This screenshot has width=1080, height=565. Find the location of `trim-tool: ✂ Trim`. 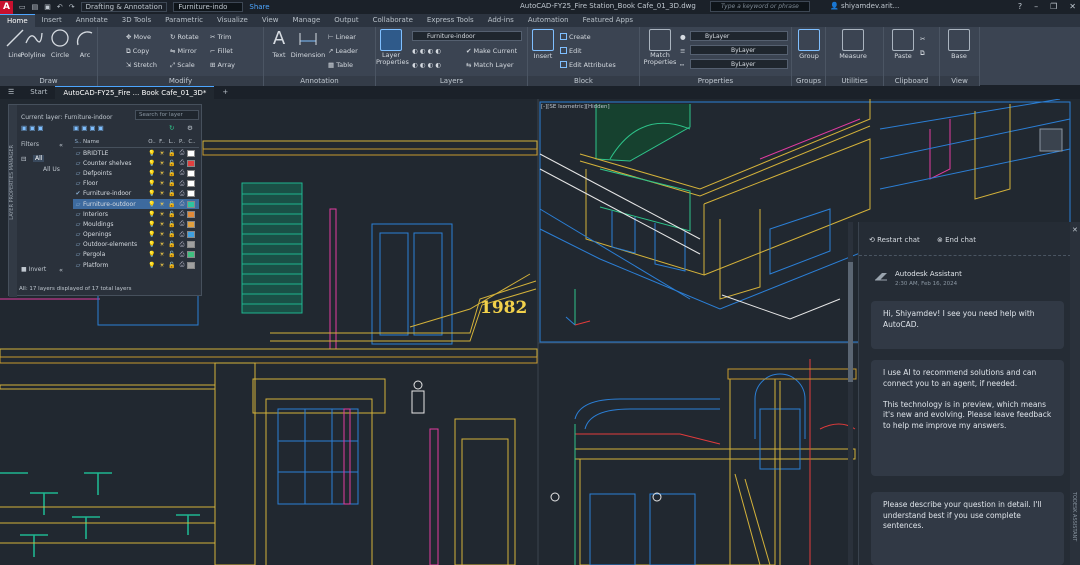

trim-tool: ✂ Trim is located at coordinates (220, 37).